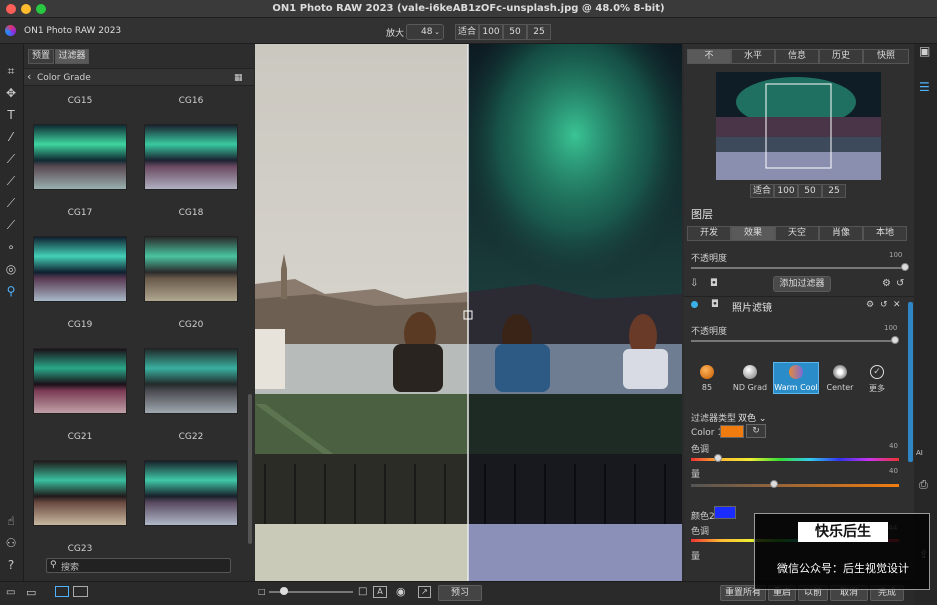 This screenshot has height=605, width=937. What do you see at coordinates (900, 283) in the screenshot?
I see `reset-icon: ↺` at bounding box center [900, 283].